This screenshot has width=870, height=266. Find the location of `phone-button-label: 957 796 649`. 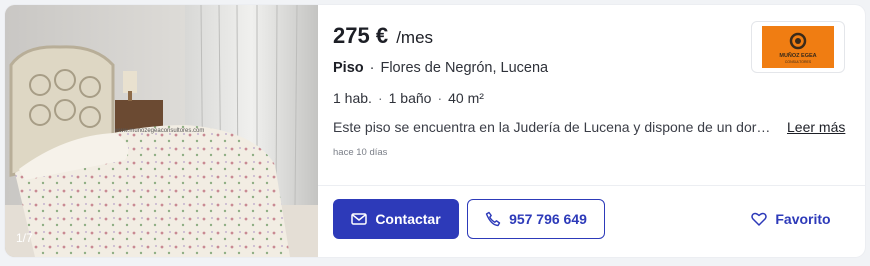

phone-button-label: 957 796 649 is located at coordinates (548, 219).